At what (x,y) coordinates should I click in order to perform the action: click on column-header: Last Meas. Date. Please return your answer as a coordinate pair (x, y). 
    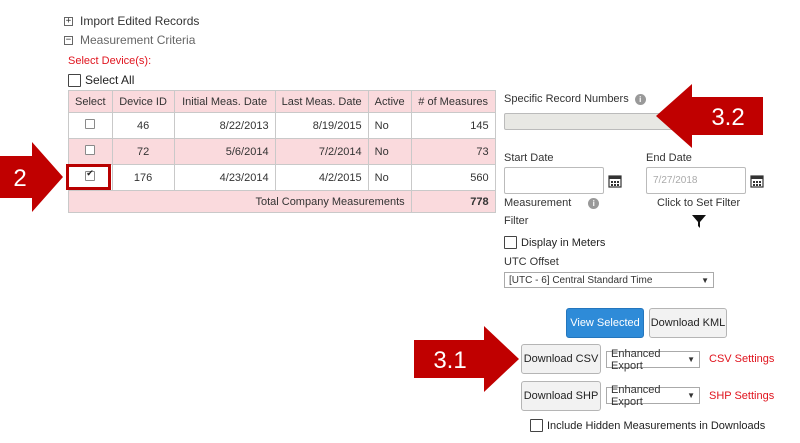
    Looking at the image, I should click on (321, 101).